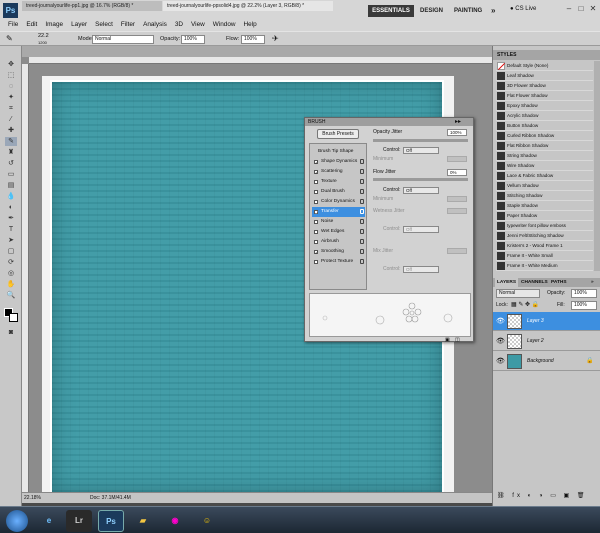 The height and width of the screenshot is (533, 600). Describe the element at coordinates (11, 273) in the screenshot. I see `3d-orbit-tool-icon: ◎` at that location.